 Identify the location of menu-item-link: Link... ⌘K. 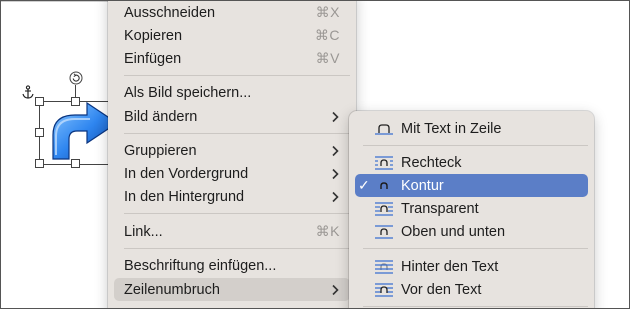
(232, 231).